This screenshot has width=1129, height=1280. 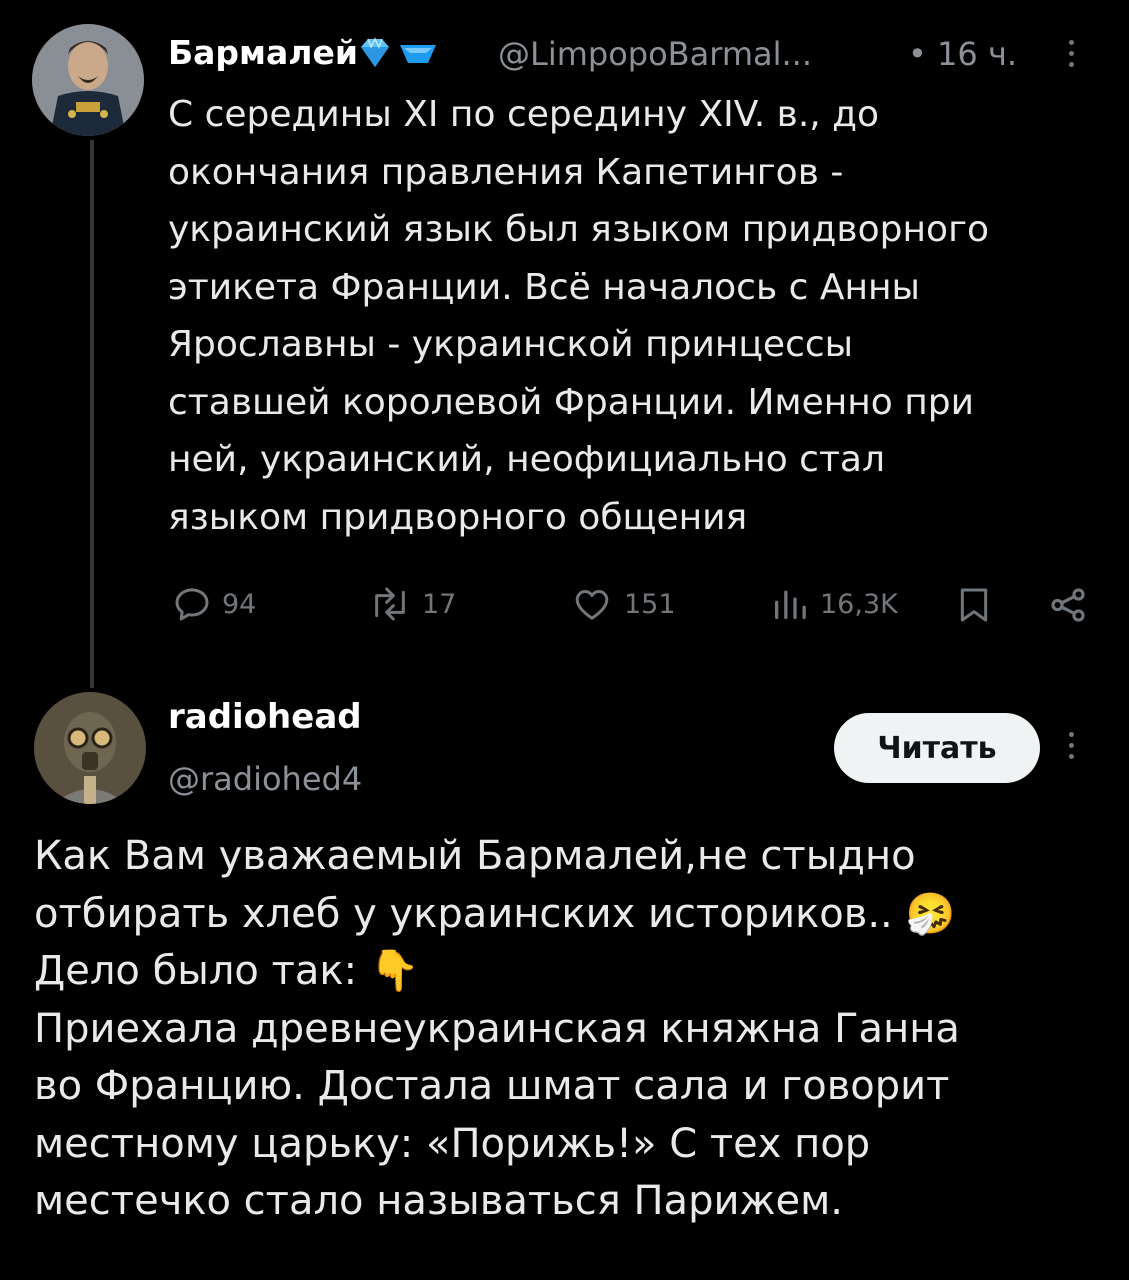 I want to click on bookmark-icon, so click(x=974, y=607).